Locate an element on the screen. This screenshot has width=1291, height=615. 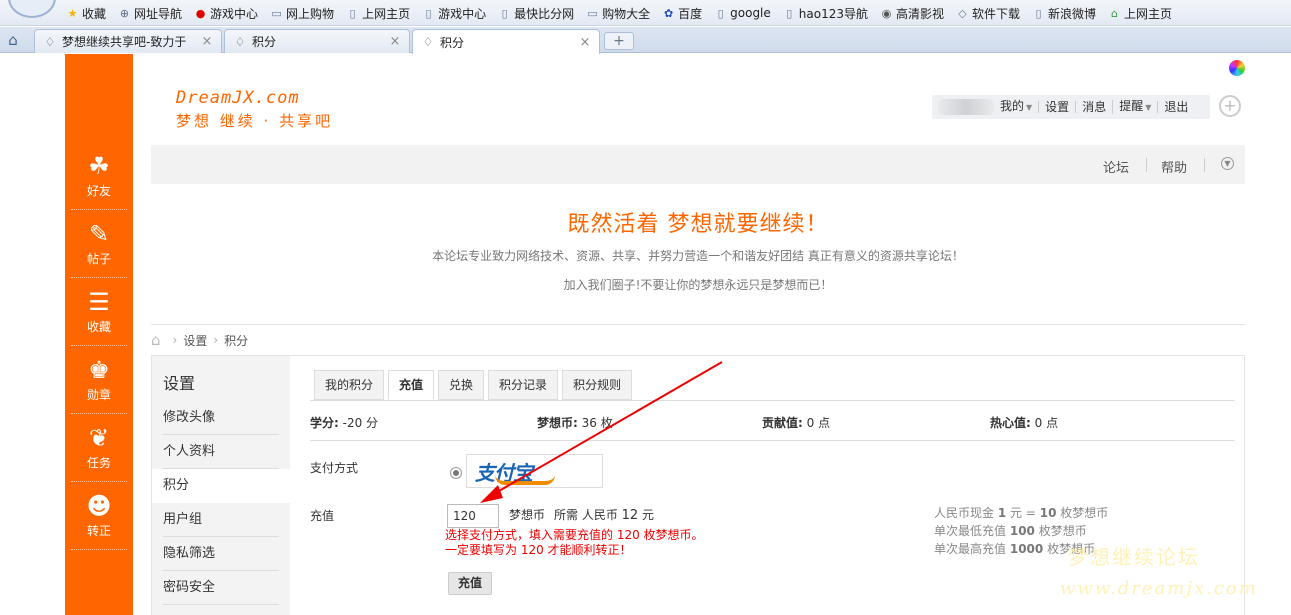
side-item-promote: ☻ 转正 is located at coordinates (99, 516).